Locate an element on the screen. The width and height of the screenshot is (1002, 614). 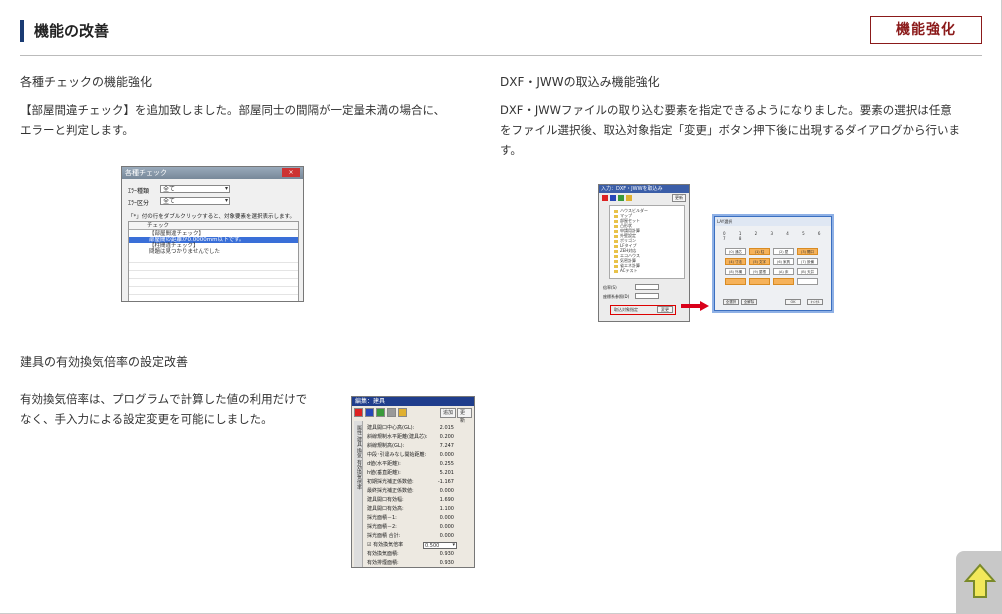
section3-line1: 有効換気倍率は、プログラムで計算した値の利用だけで is located at coordinates (164, 399).